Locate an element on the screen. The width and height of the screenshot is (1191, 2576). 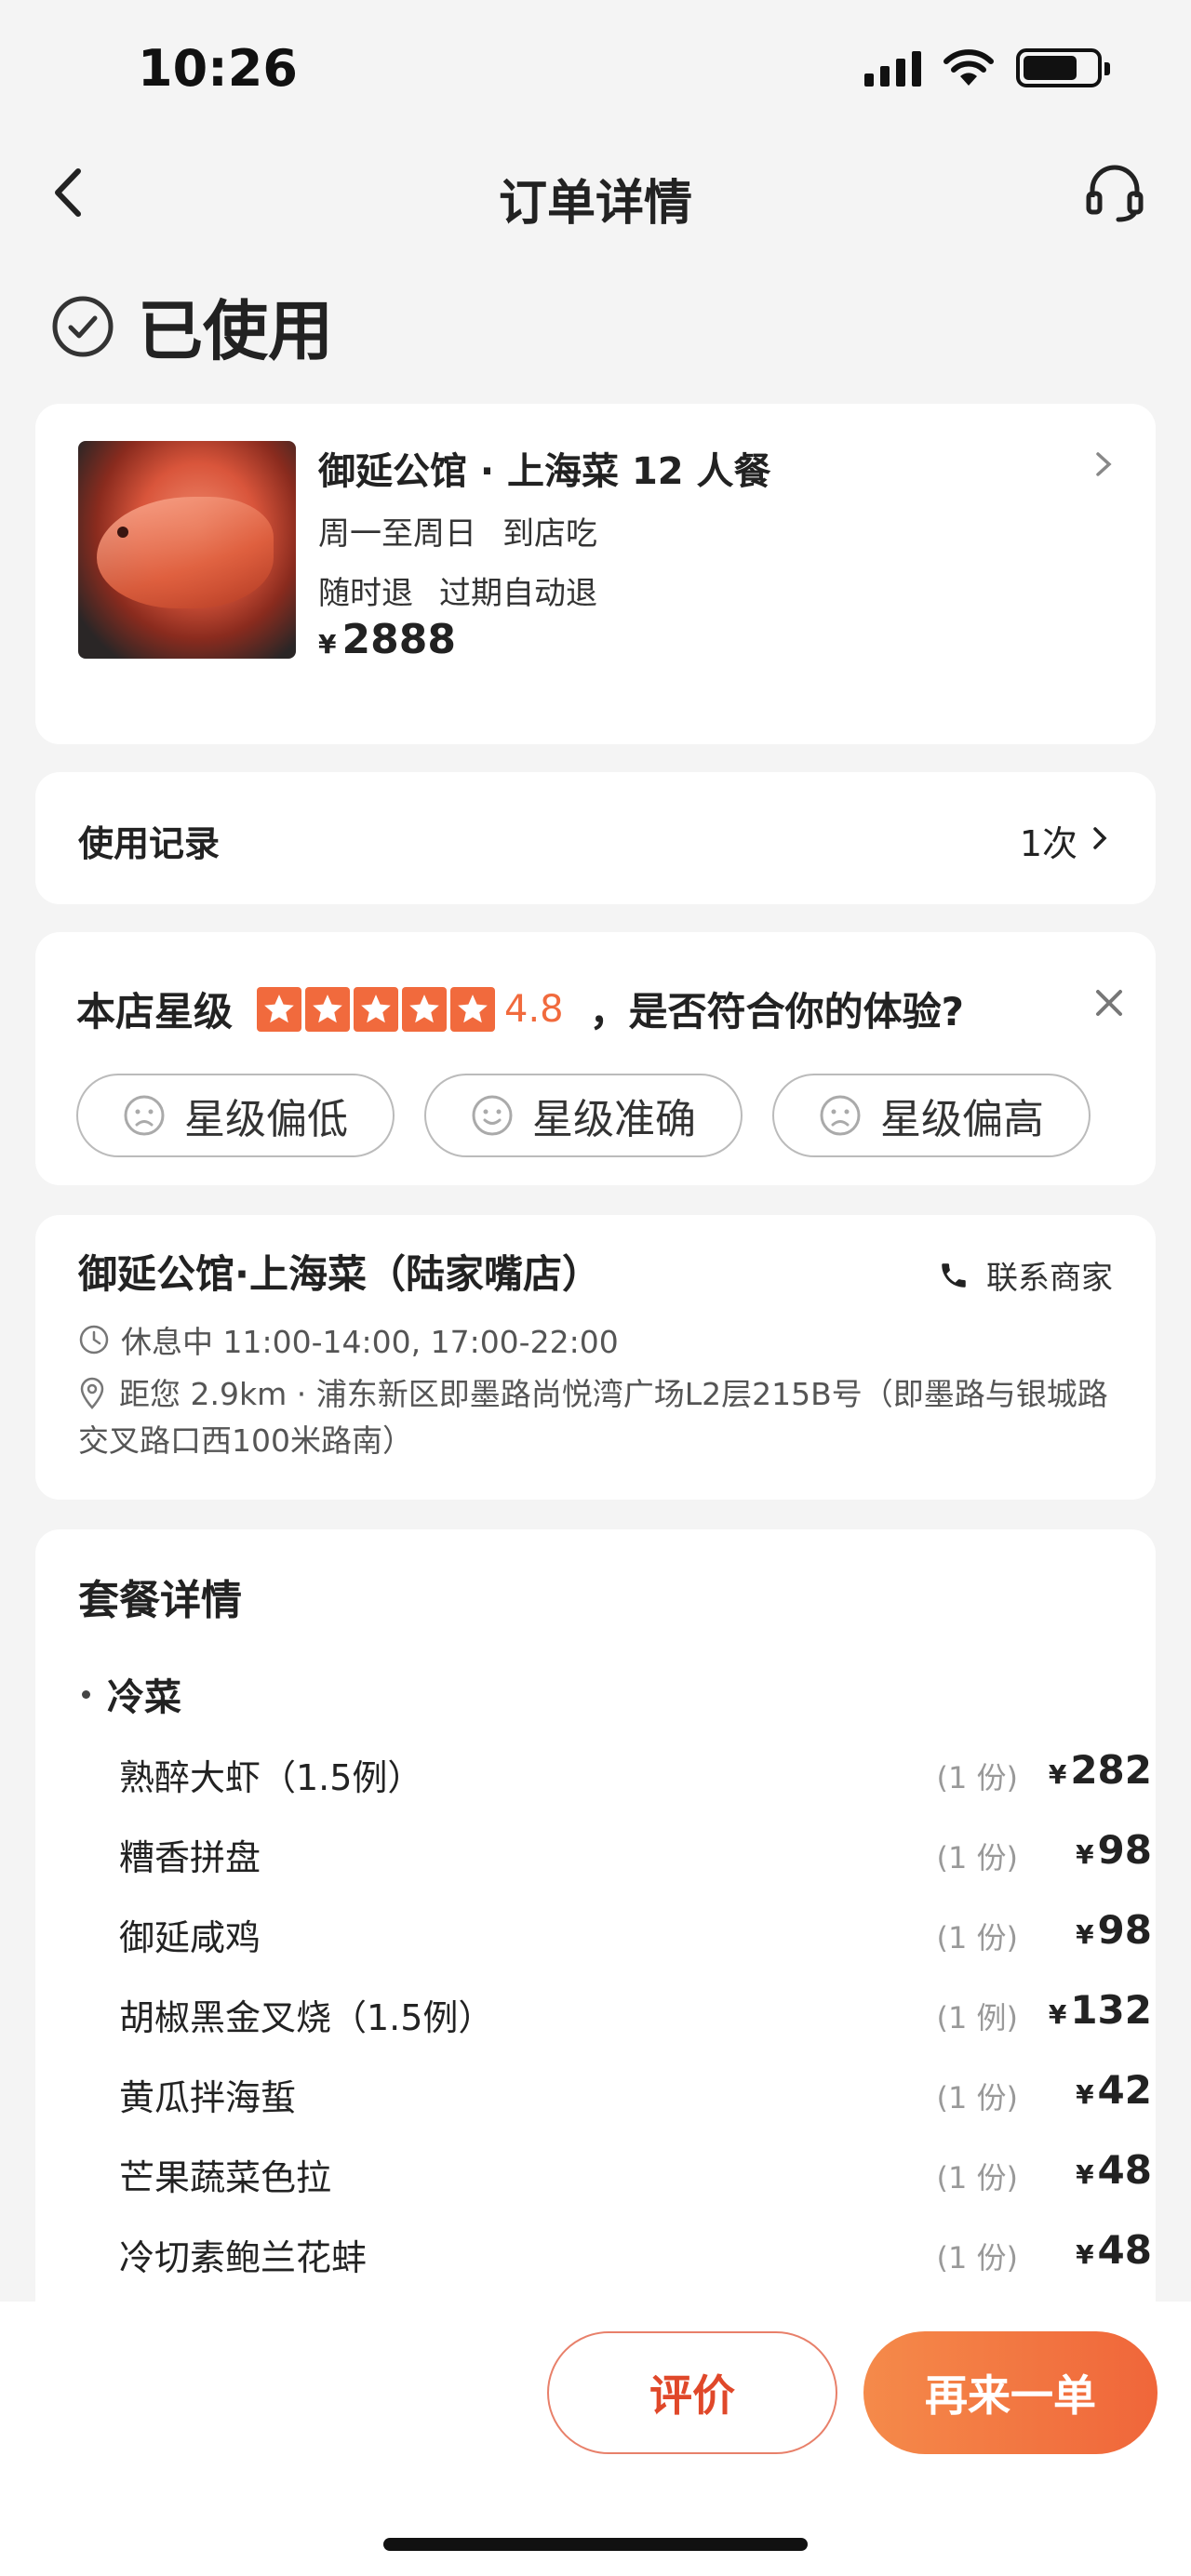
rating-too-low-button: 星级偏低 is located at coordinates (235, 1115).